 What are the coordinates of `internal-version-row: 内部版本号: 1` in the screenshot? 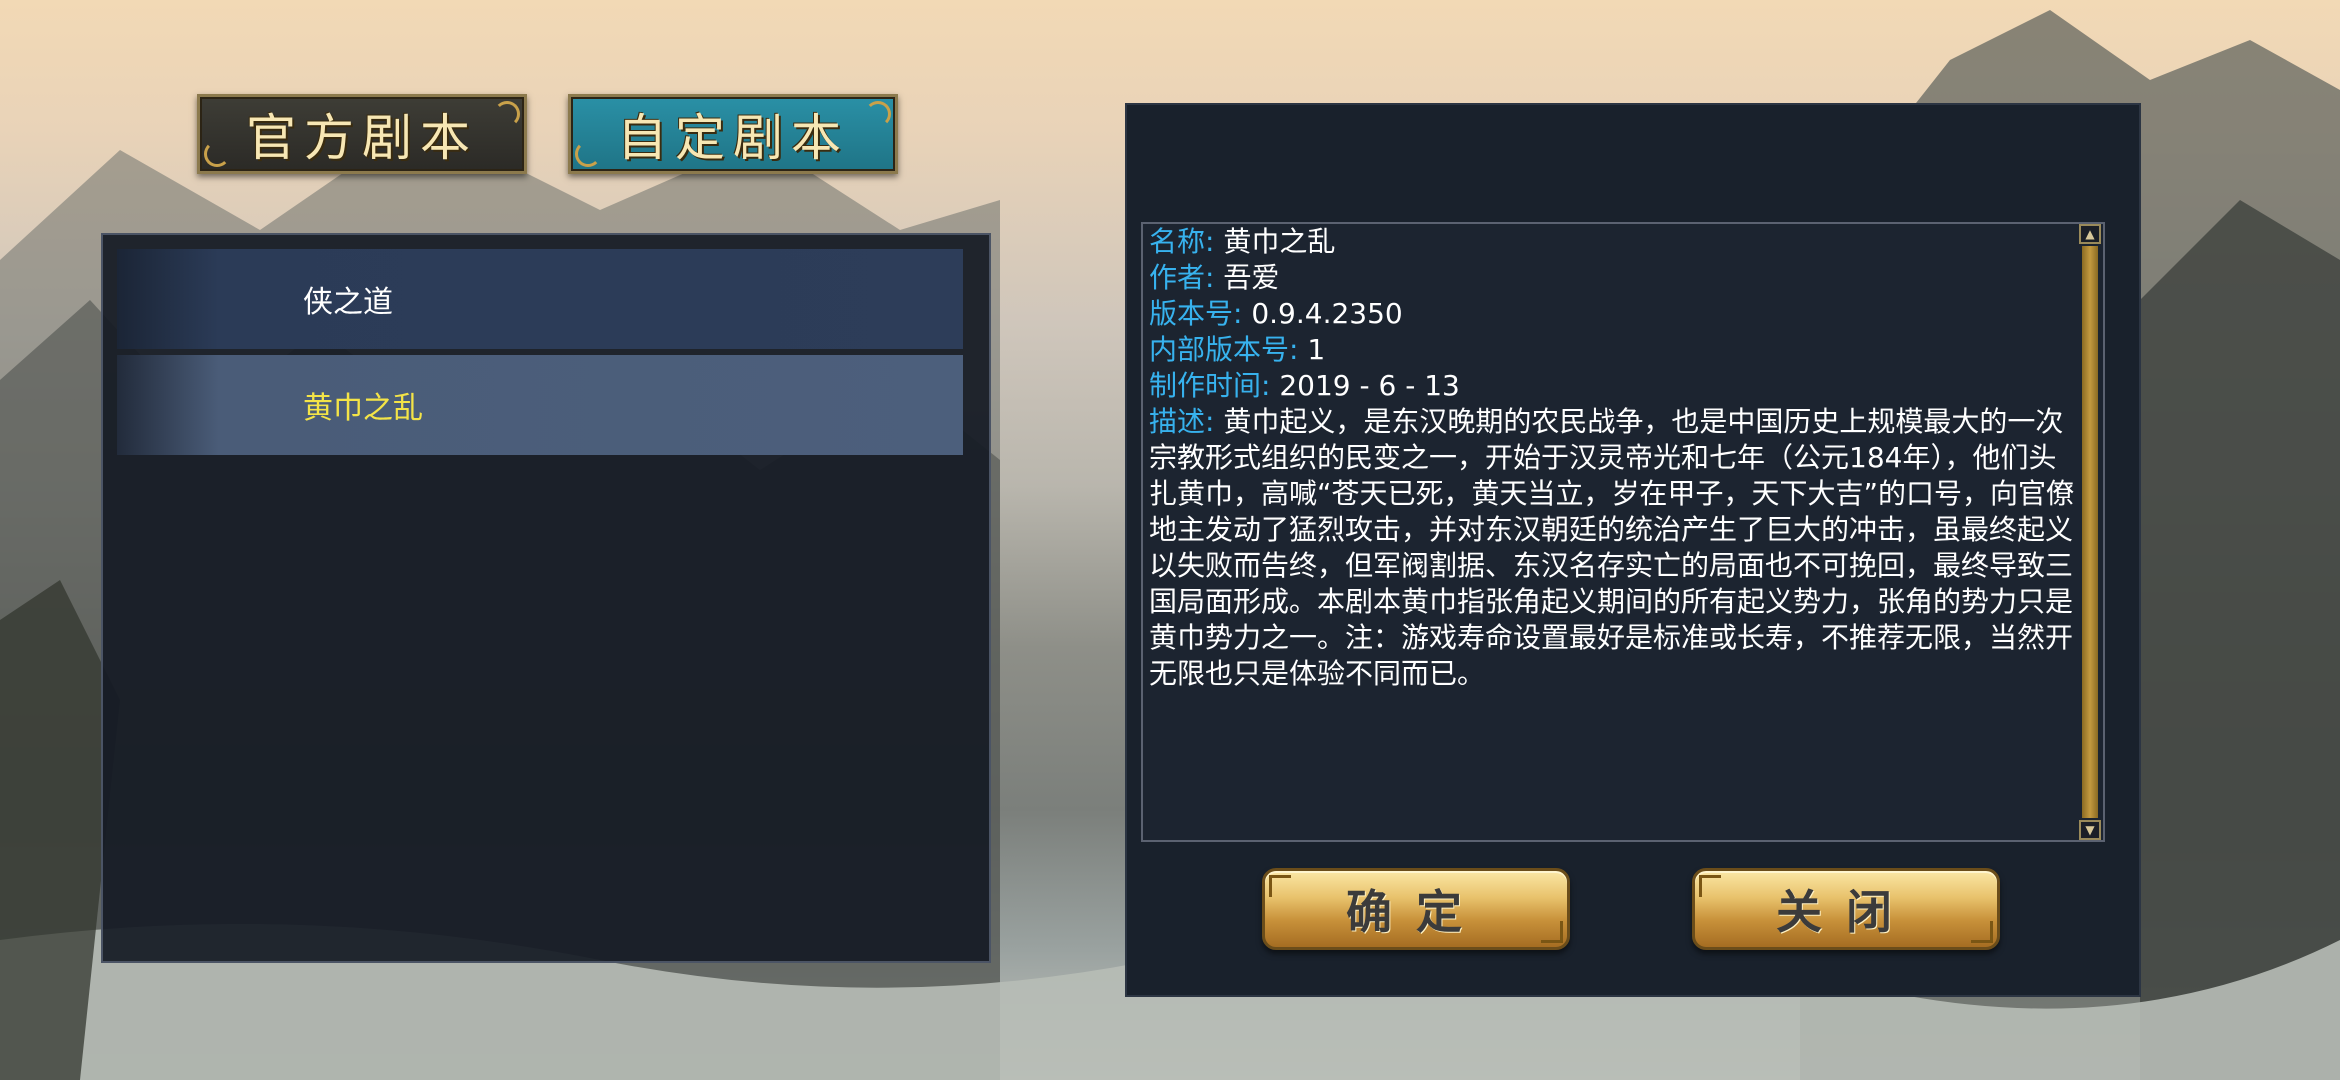 It's located at (1616, 350).